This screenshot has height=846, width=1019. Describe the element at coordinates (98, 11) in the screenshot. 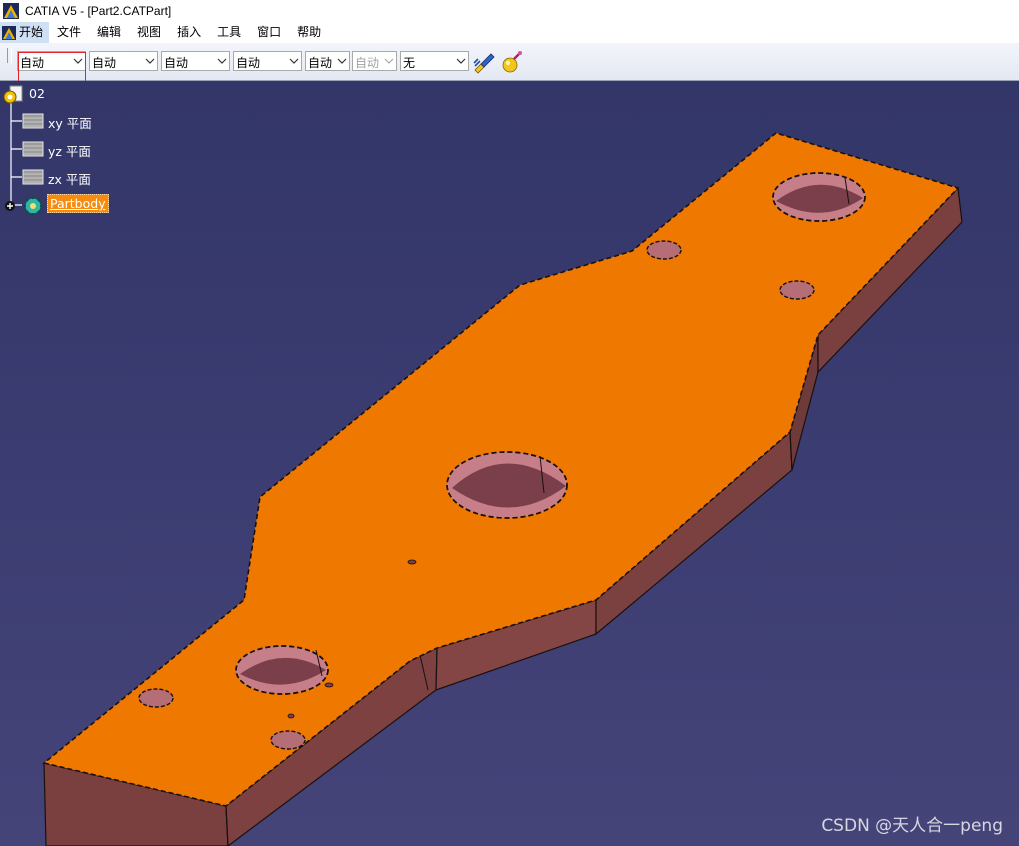

I see `window-title: CATIA V5 - [Part2.CATPart]` at that location.